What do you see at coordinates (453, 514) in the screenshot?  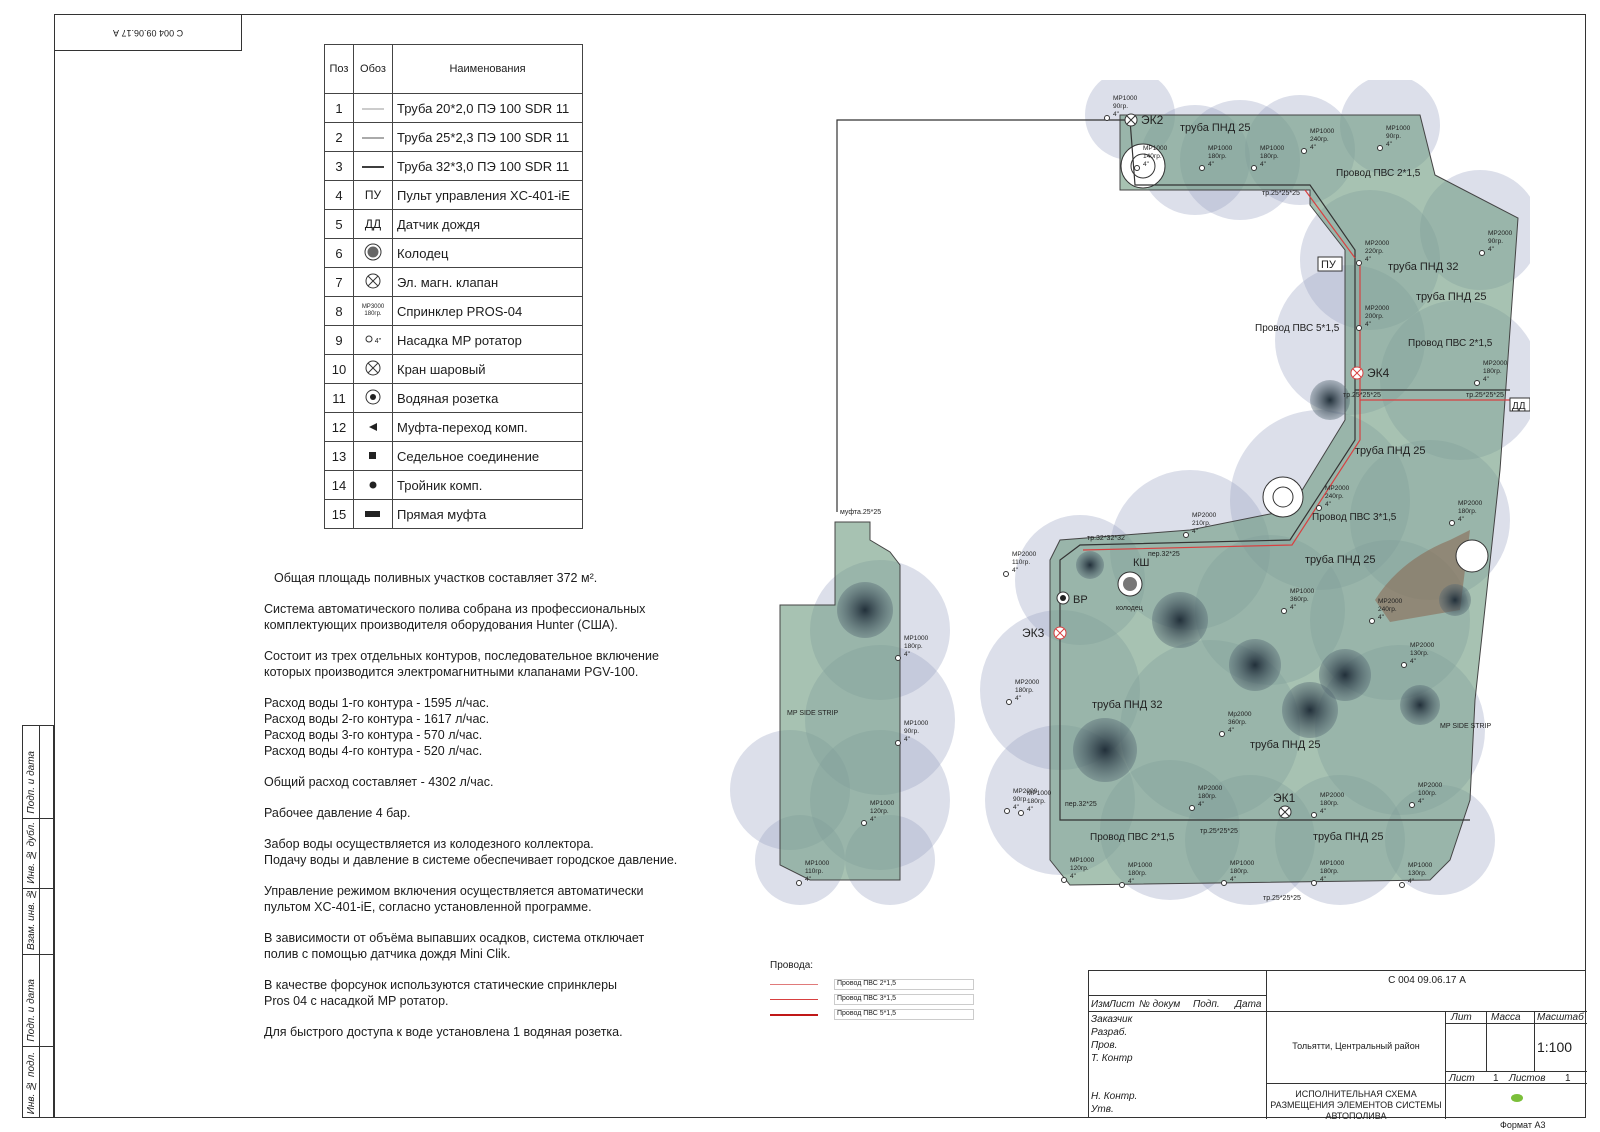 I see `legend-row: 15 Прямая муфта` at bounding box center [453, 514].